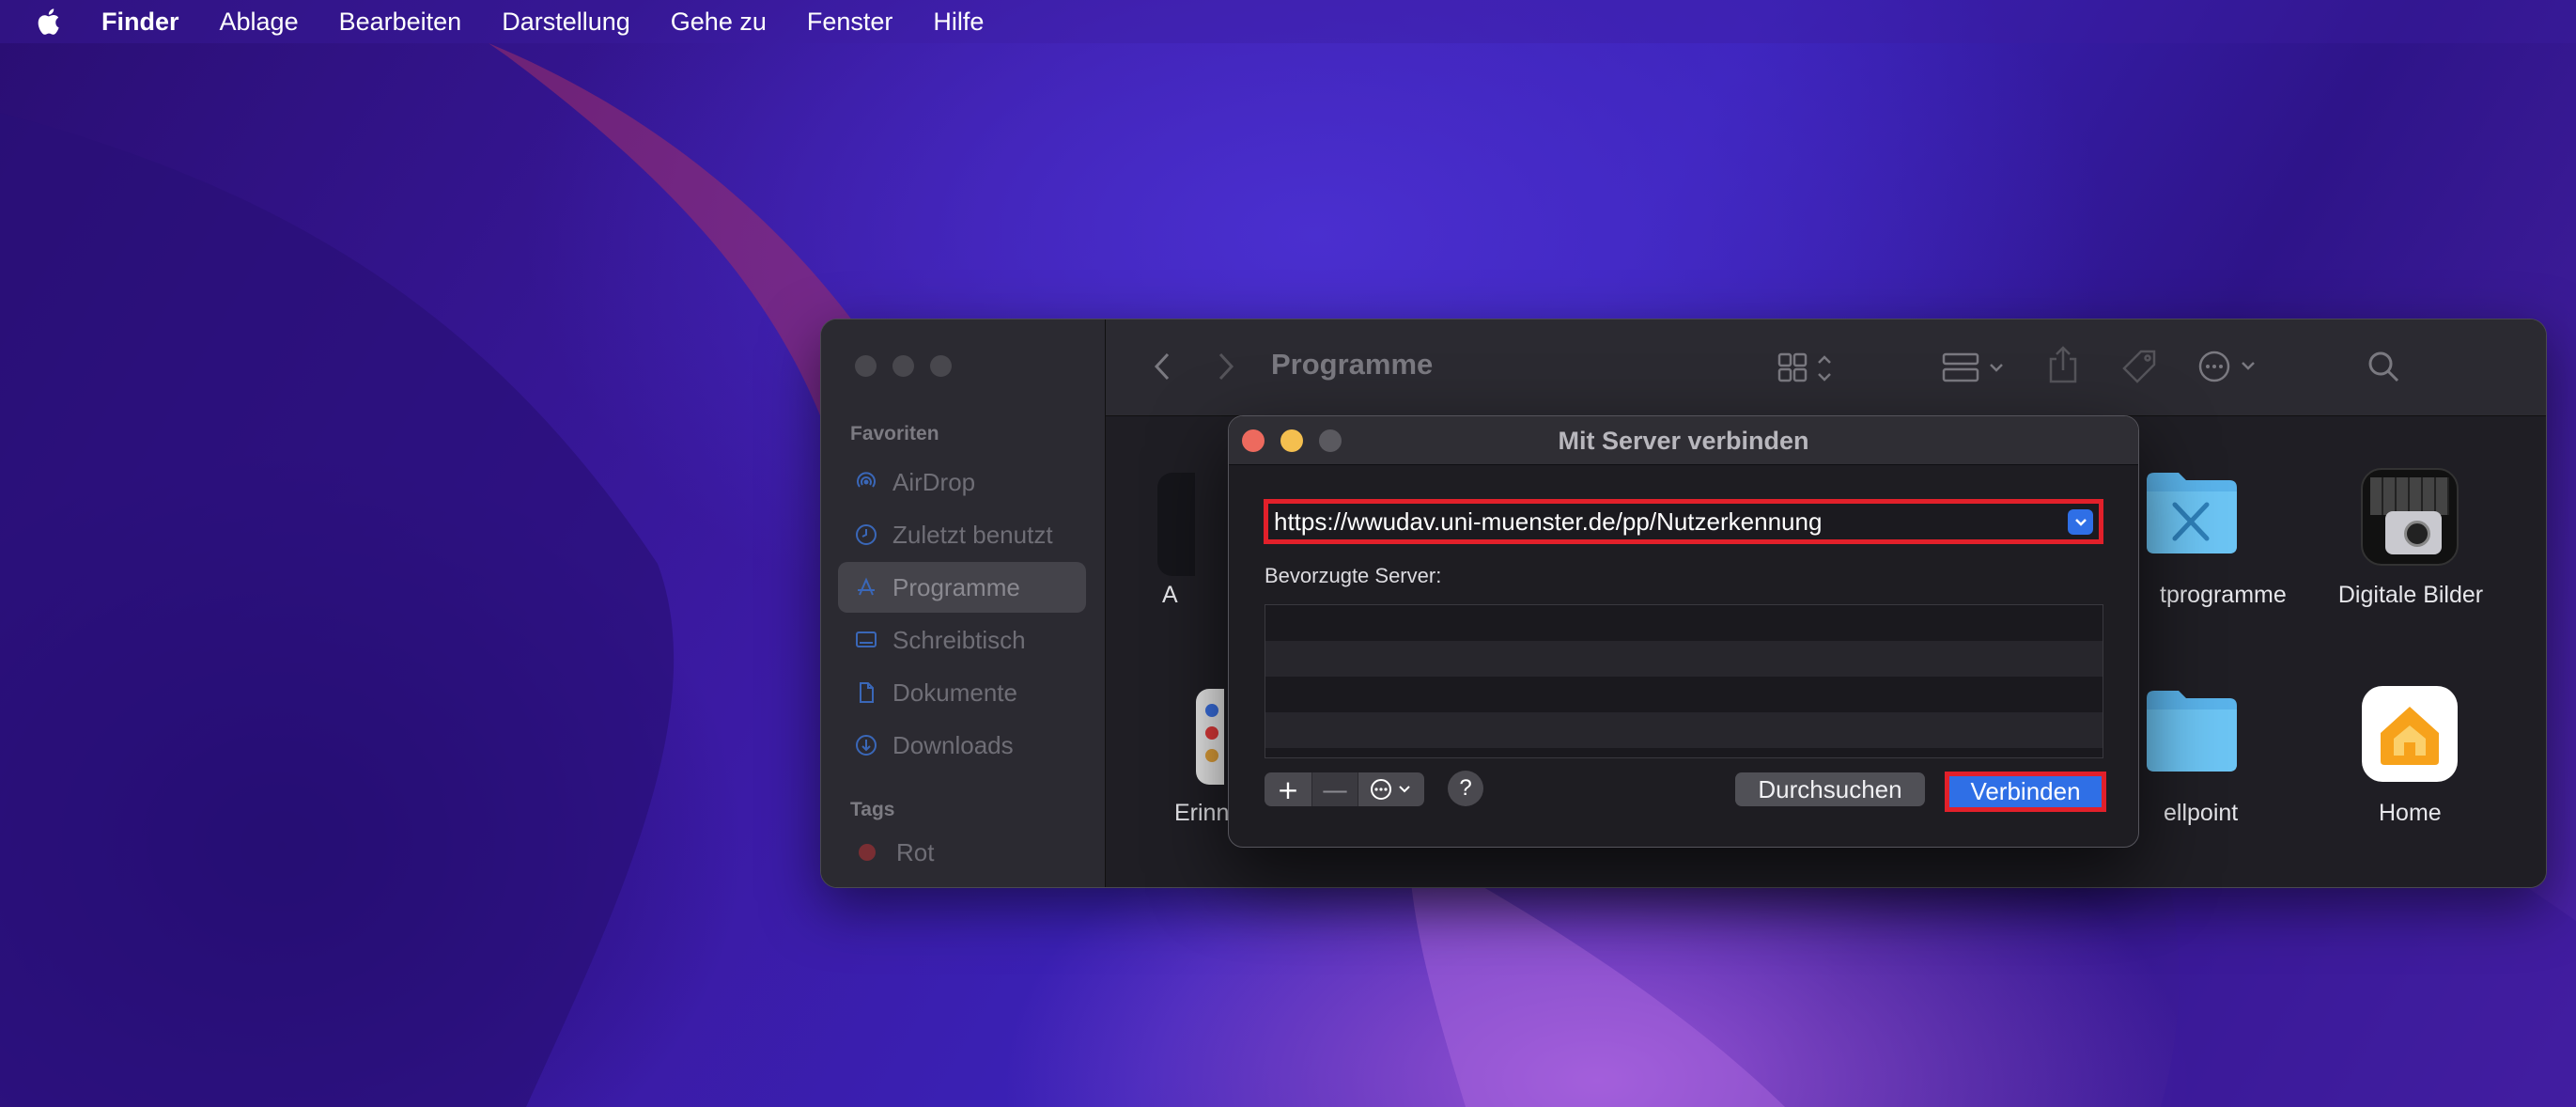 This screenshot has width=2576, height=1107. I want to click on document-icon, so click(866, 692).